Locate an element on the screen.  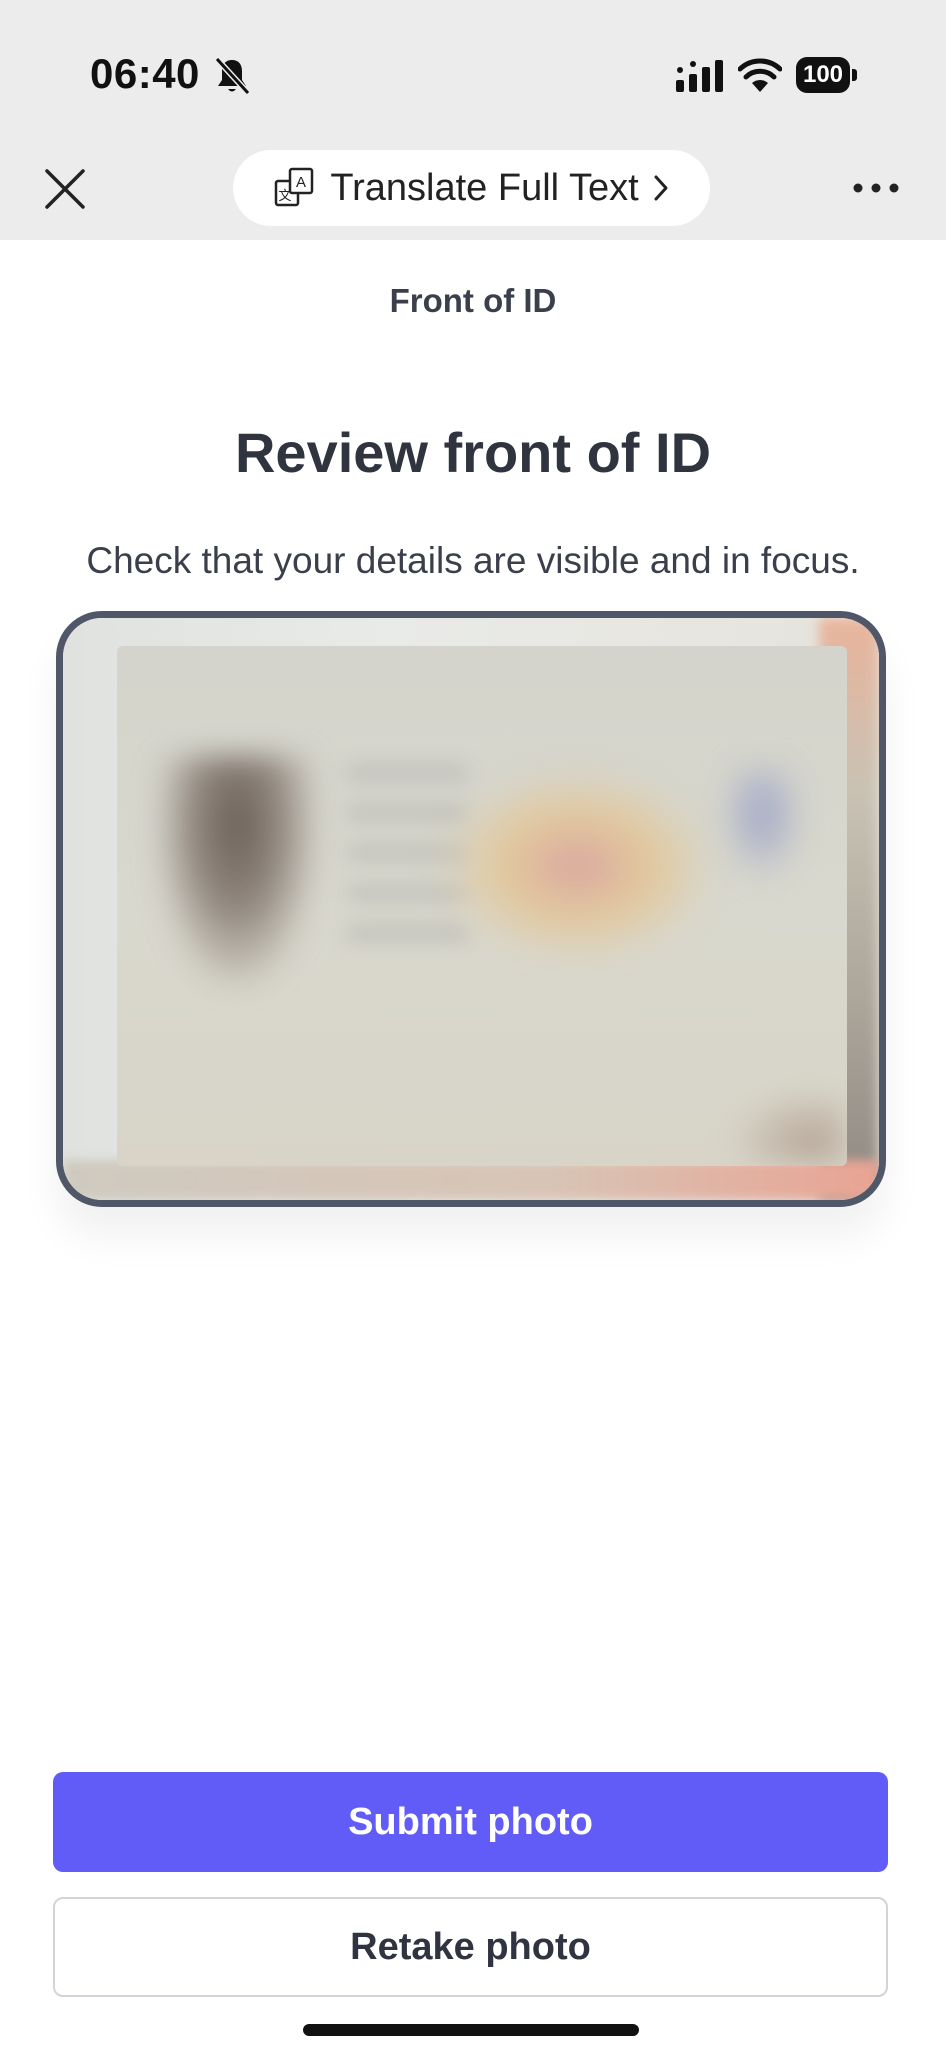
status-time: 06:40 is located at coordinates (145, 73).